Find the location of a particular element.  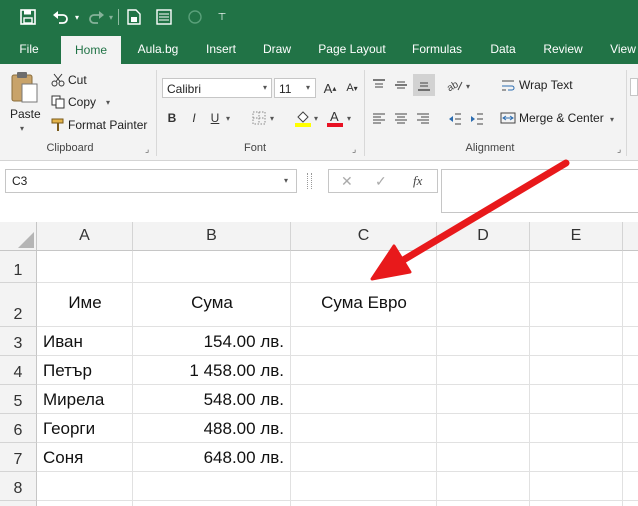

red-arrow-annotation is located at coordinates (470, 220).